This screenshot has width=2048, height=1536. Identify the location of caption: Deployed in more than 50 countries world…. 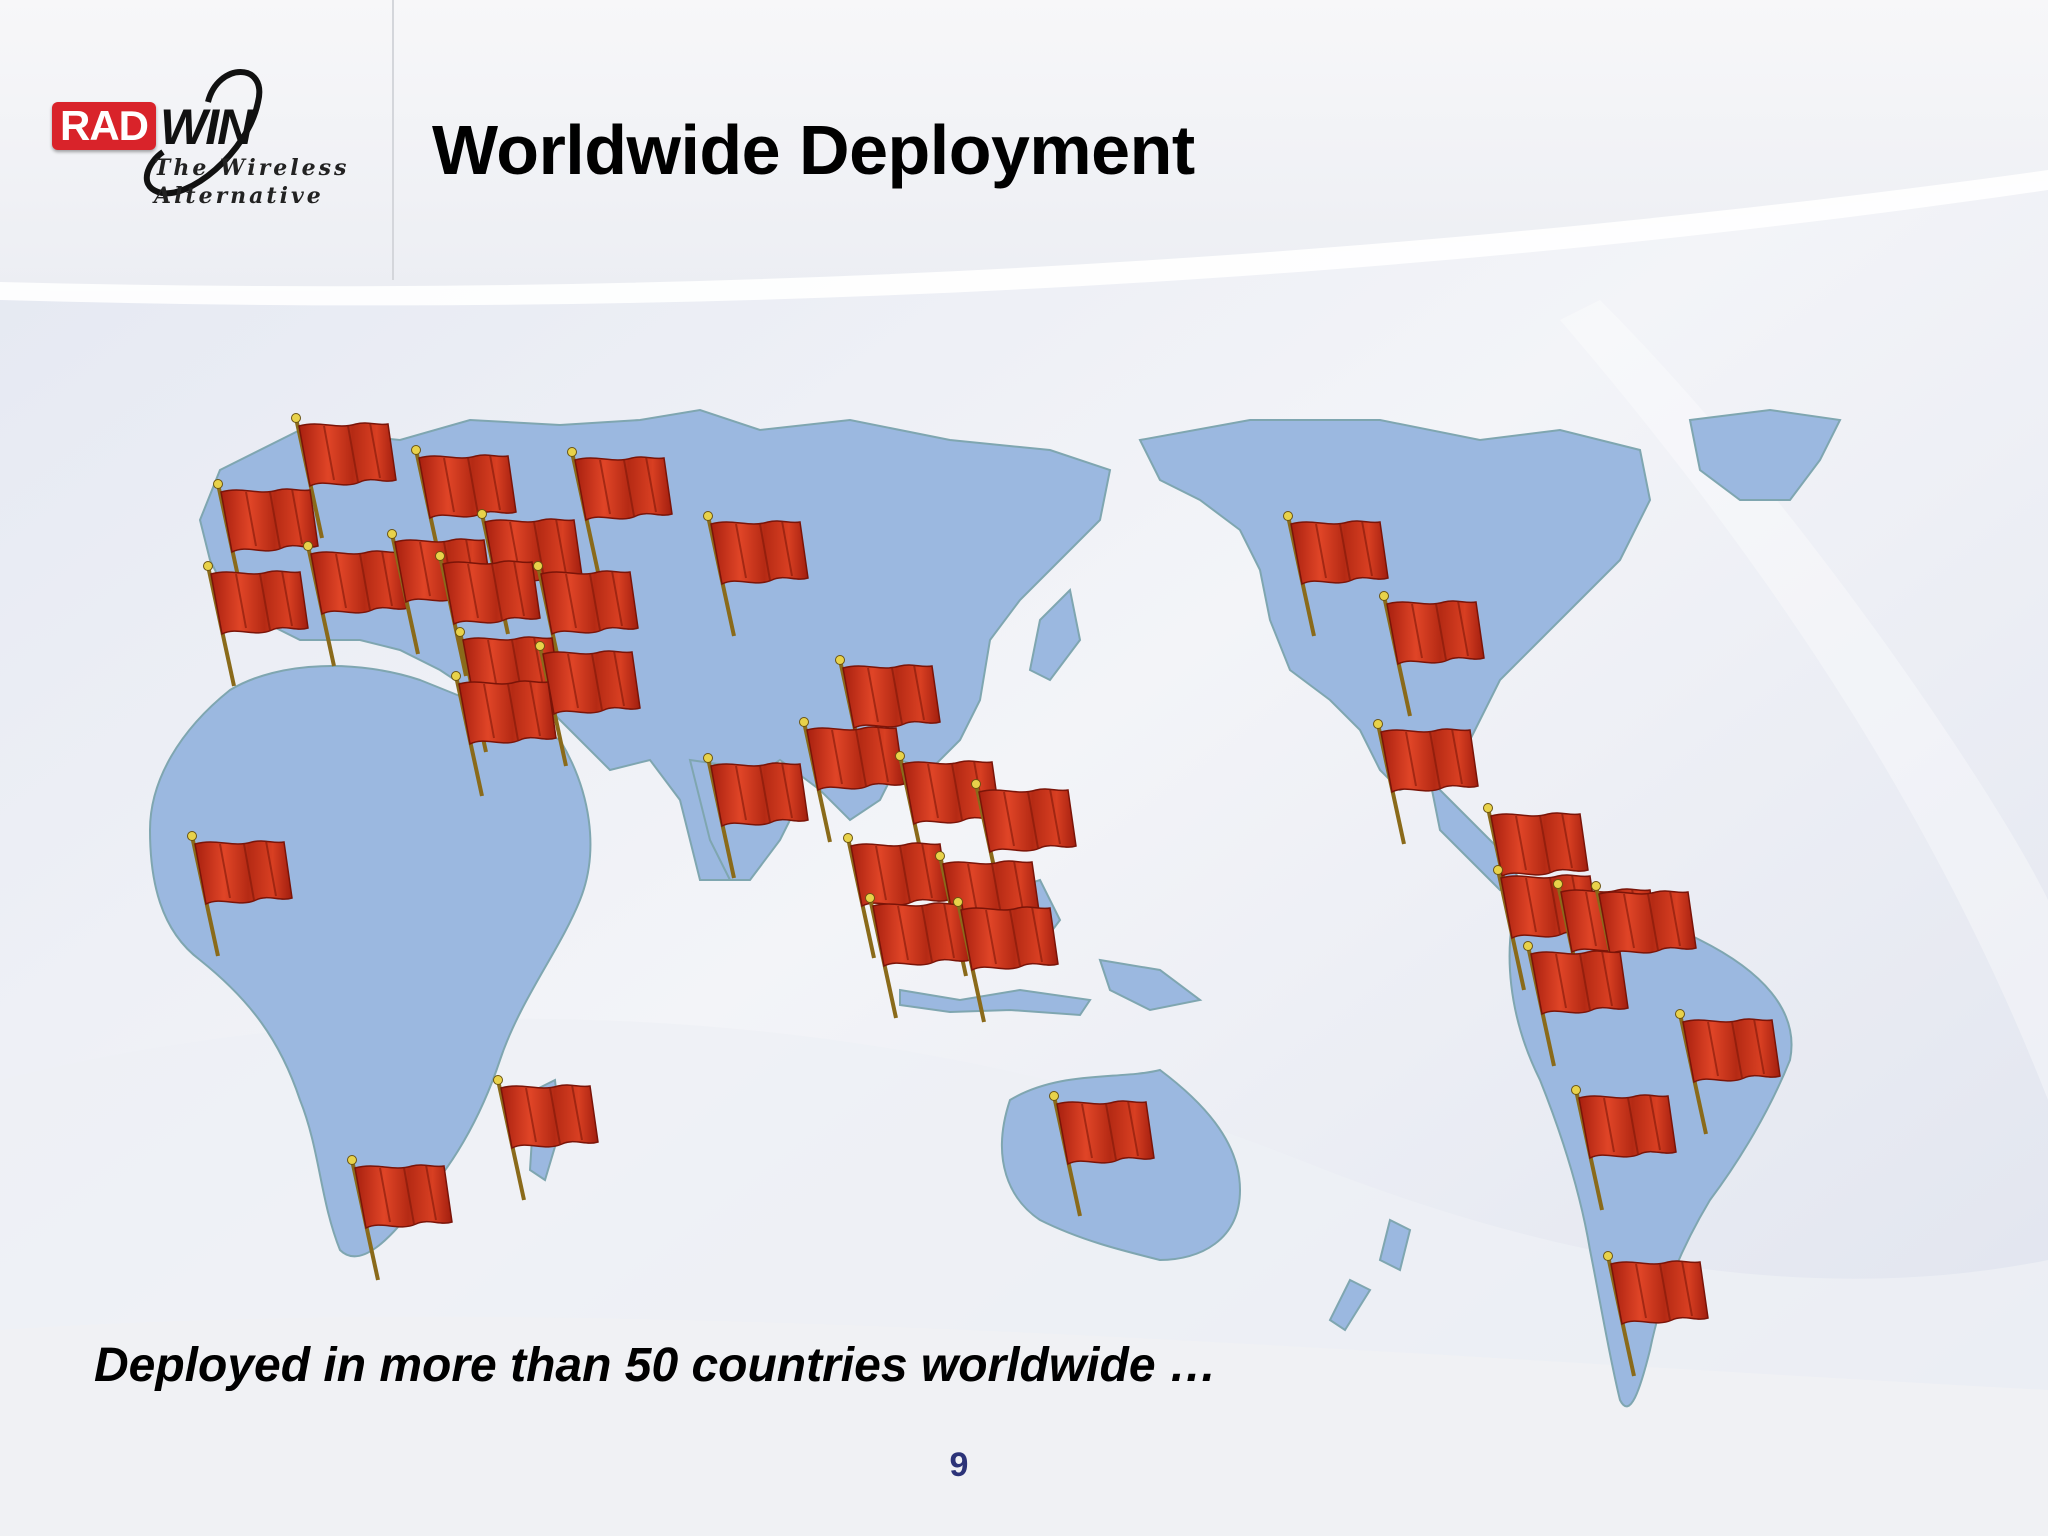
(655, 1365).